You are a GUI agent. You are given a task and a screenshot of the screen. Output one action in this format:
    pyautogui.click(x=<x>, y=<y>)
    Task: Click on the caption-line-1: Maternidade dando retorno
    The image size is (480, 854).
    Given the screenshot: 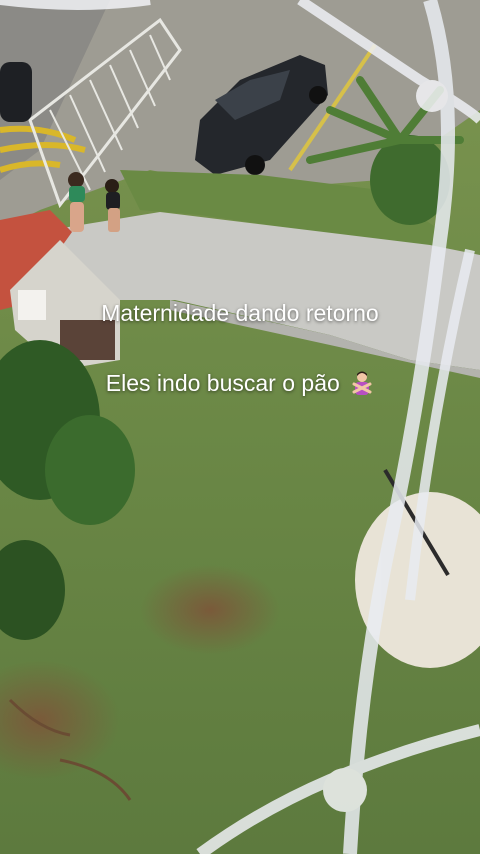 What is the action you would take?
    pyautogui.click(x=240, y=313)
    